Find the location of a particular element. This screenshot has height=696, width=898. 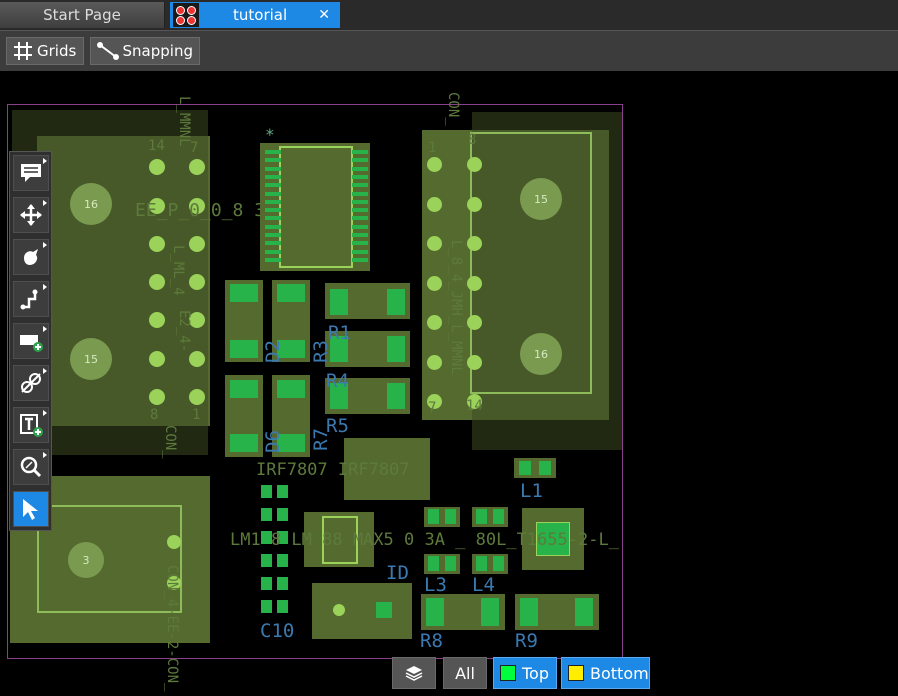

comment-tool is located at coordinates (31, 173).